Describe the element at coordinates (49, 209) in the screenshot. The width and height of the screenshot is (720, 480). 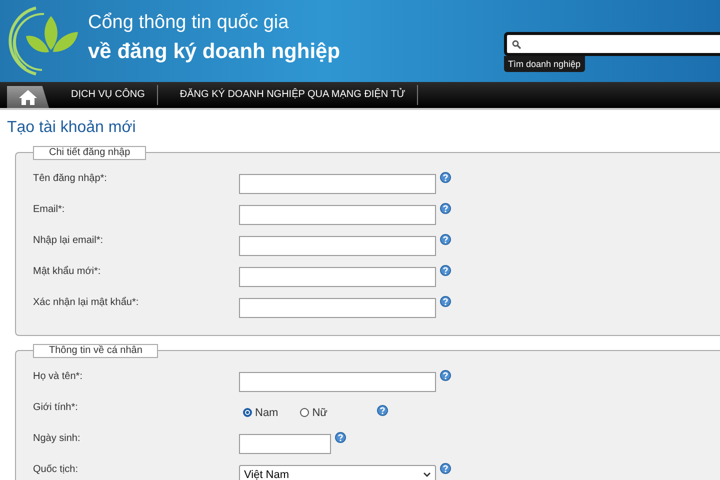
I see `field-label: Email*:` at that location.